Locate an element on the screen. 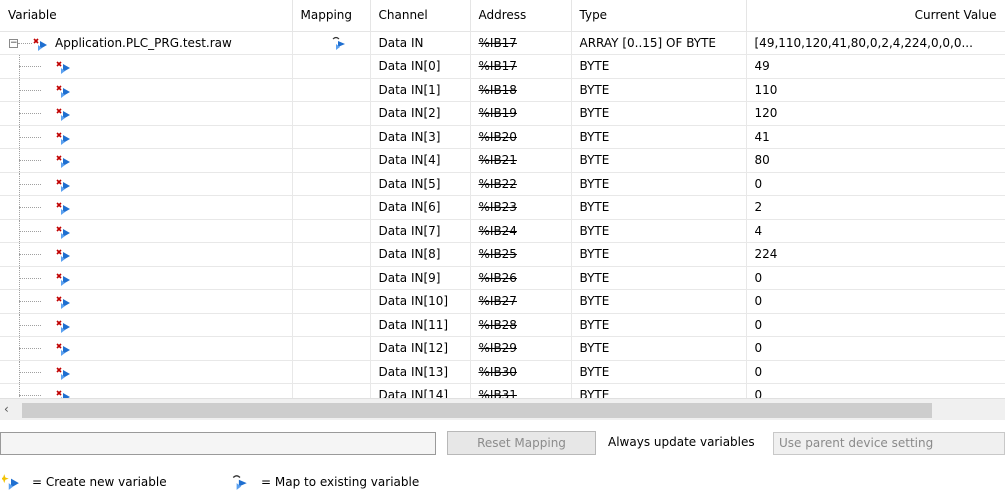 This screenshot has width=1005, height=503. table-row: Data IN[14] %IB31 BYTE 0 is located at coordinates (502, 390).